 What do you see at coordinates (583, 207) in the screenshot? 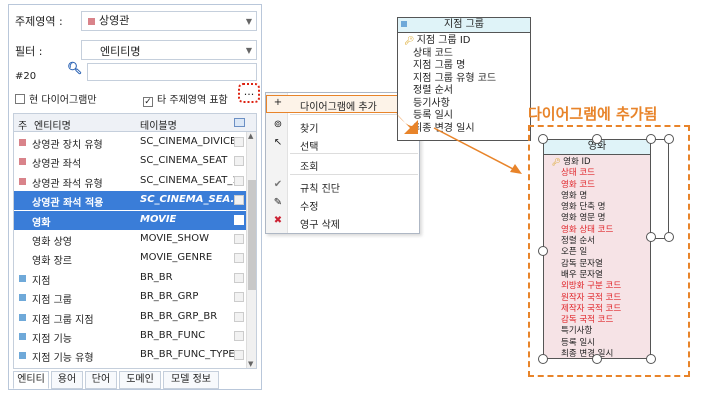
I see `entity-attribute: 영화 단축 명` at bounding box center [583, 207].